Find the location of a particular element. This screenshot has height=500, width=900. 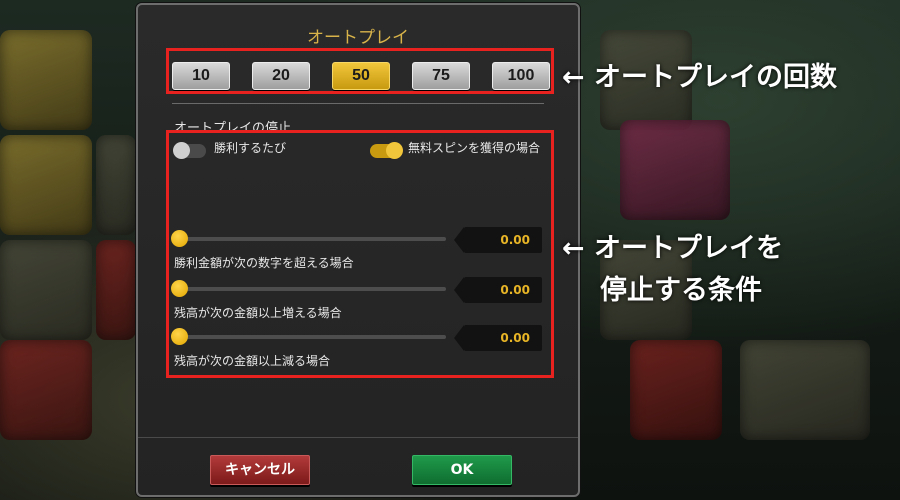

annotation-stop-note-line1: ← オートプレイを is located at coordinates (673, 248).